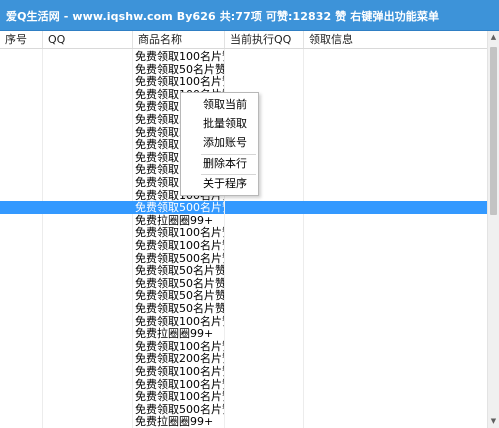 The width and height of the screenshot is (499, 428). What do you see at coordinates (243, 207) in the screenshot?
I see `table-row: 免费领取500名片赞` at bounding box center [243, 207].